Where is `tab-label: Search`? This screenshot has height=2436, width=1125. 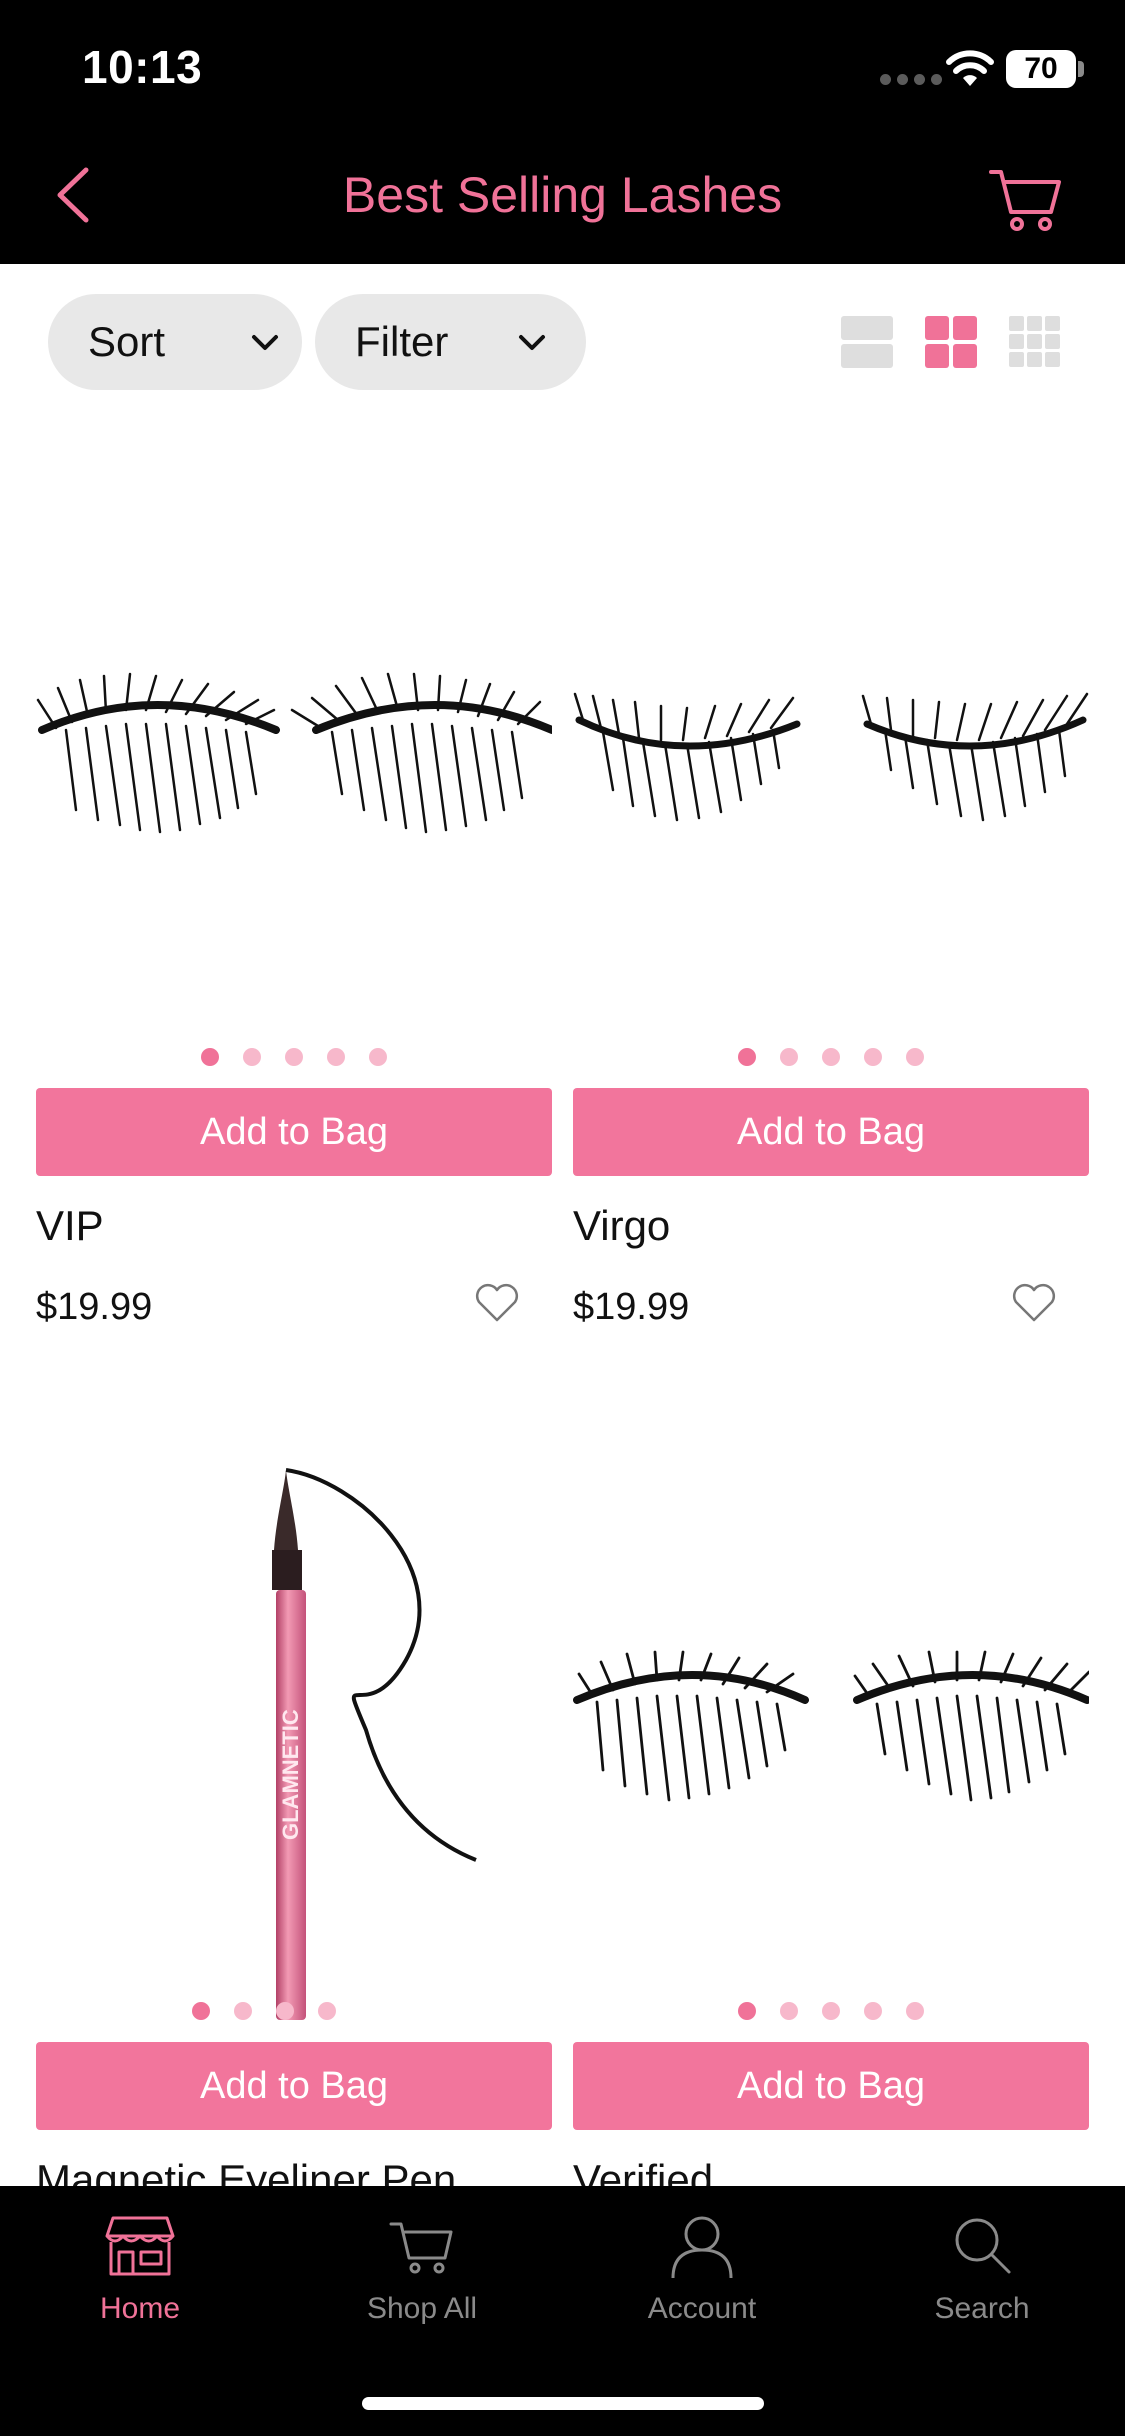 tab-label: Search is located at coordinates (982, 2308).